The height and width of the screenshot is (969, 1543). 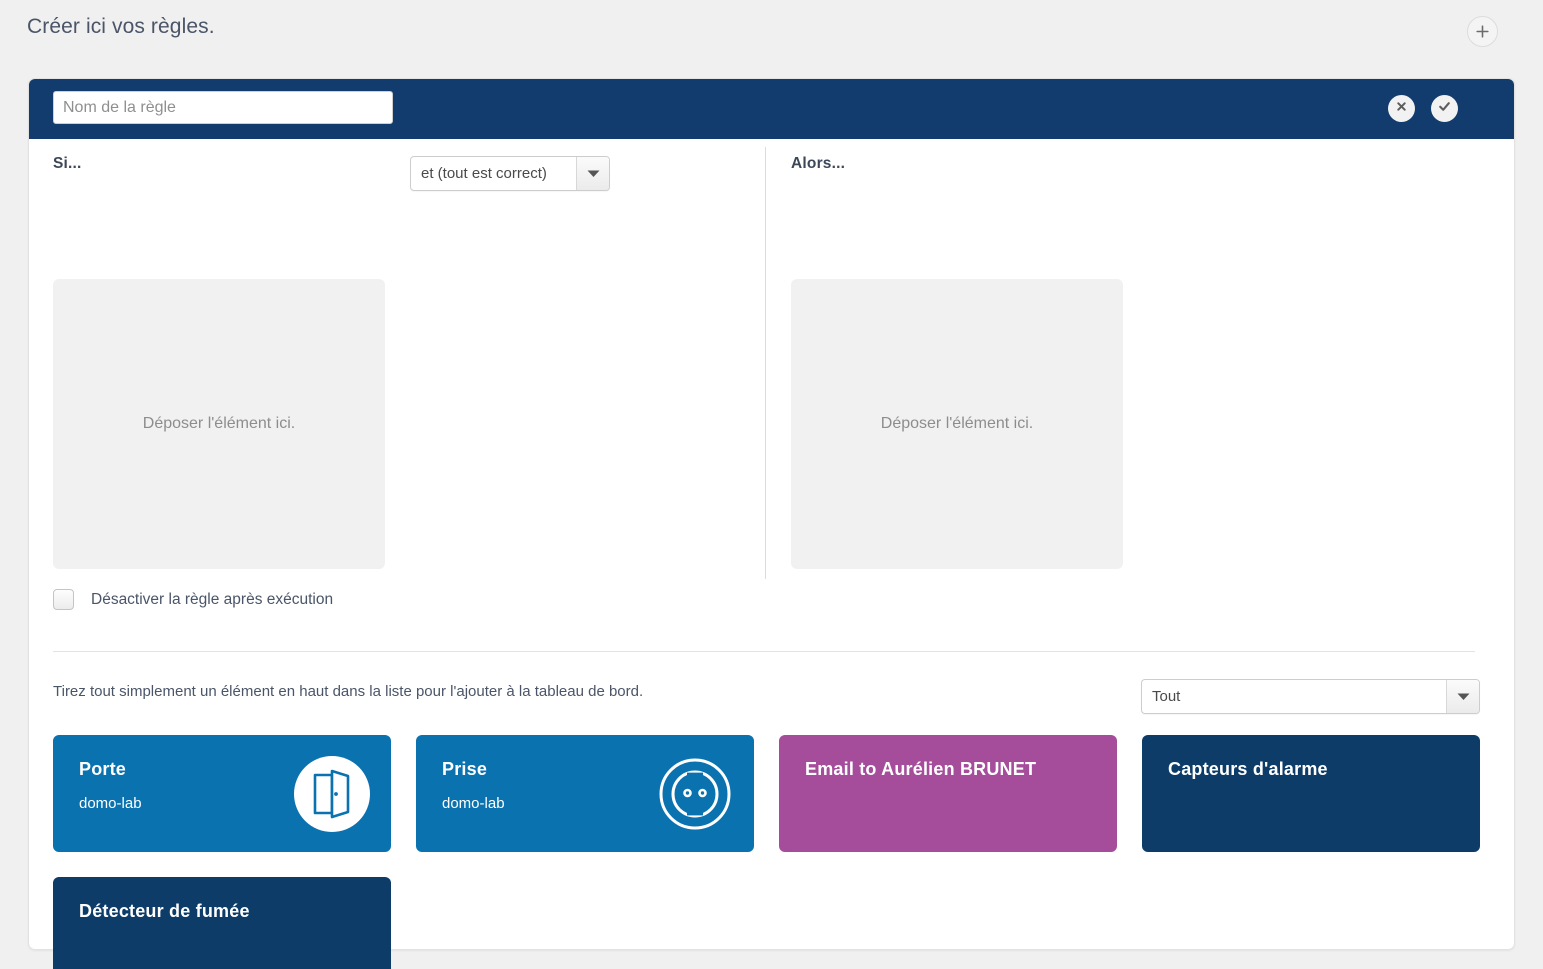 I want to click on cancel-rule-button, so click(x=1401, y=108).